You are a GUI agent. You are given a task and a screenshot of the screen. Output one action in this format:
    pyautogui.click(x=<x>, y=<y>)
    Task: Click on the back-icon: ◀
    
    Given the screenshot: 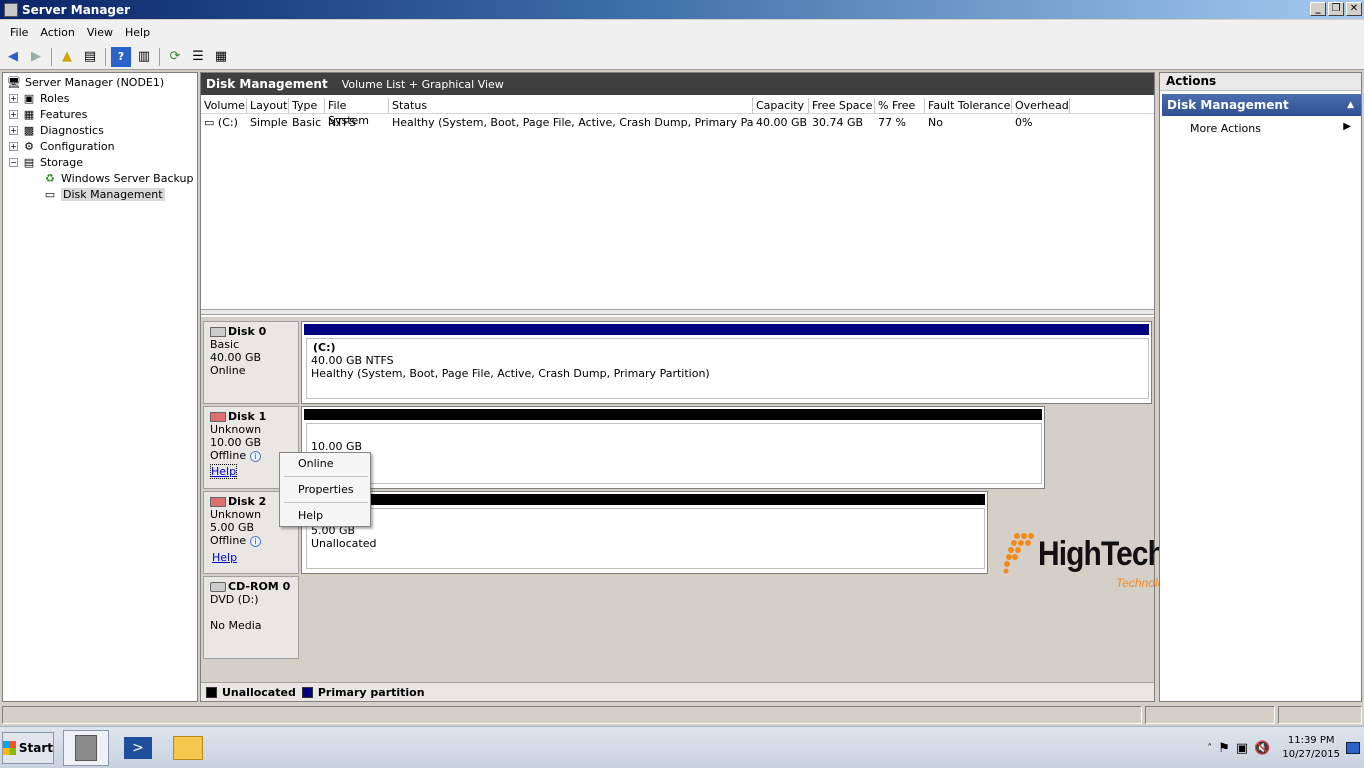 What is the action you would take?
    pyautogui.click(x=13, y=57)
    